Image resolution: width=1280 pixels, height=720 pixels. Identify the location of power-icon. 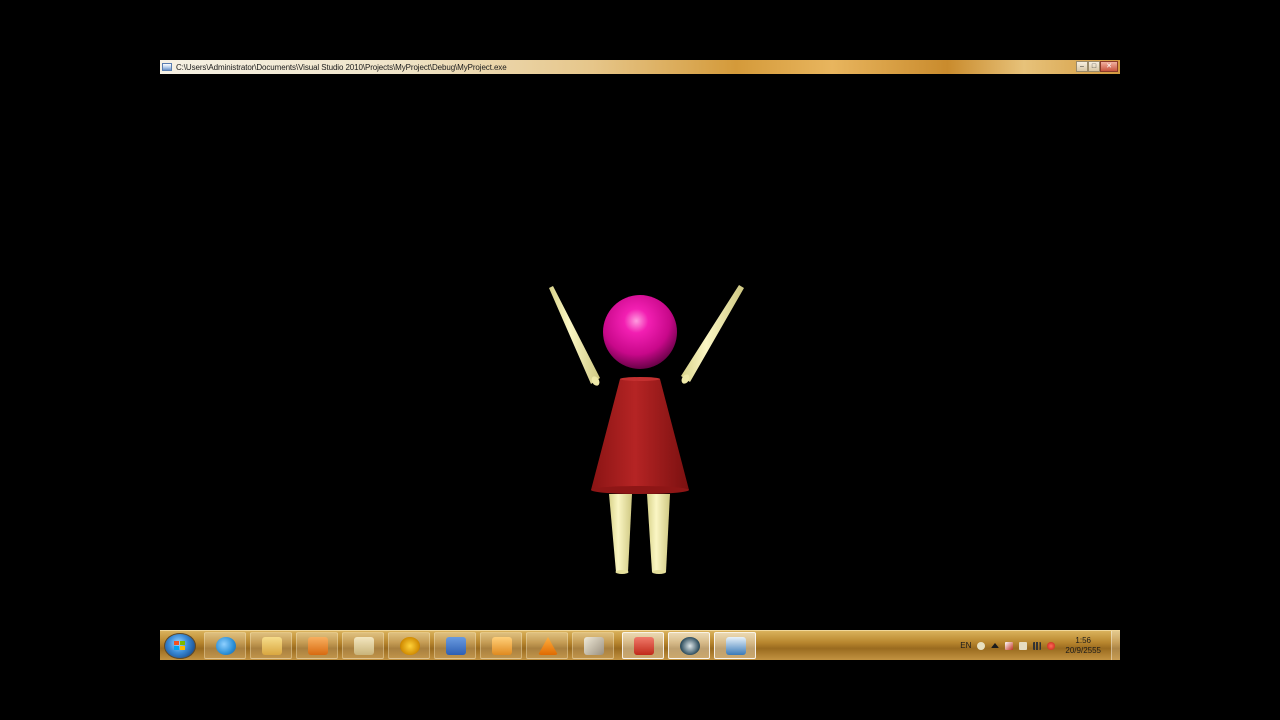
(1023, 645).